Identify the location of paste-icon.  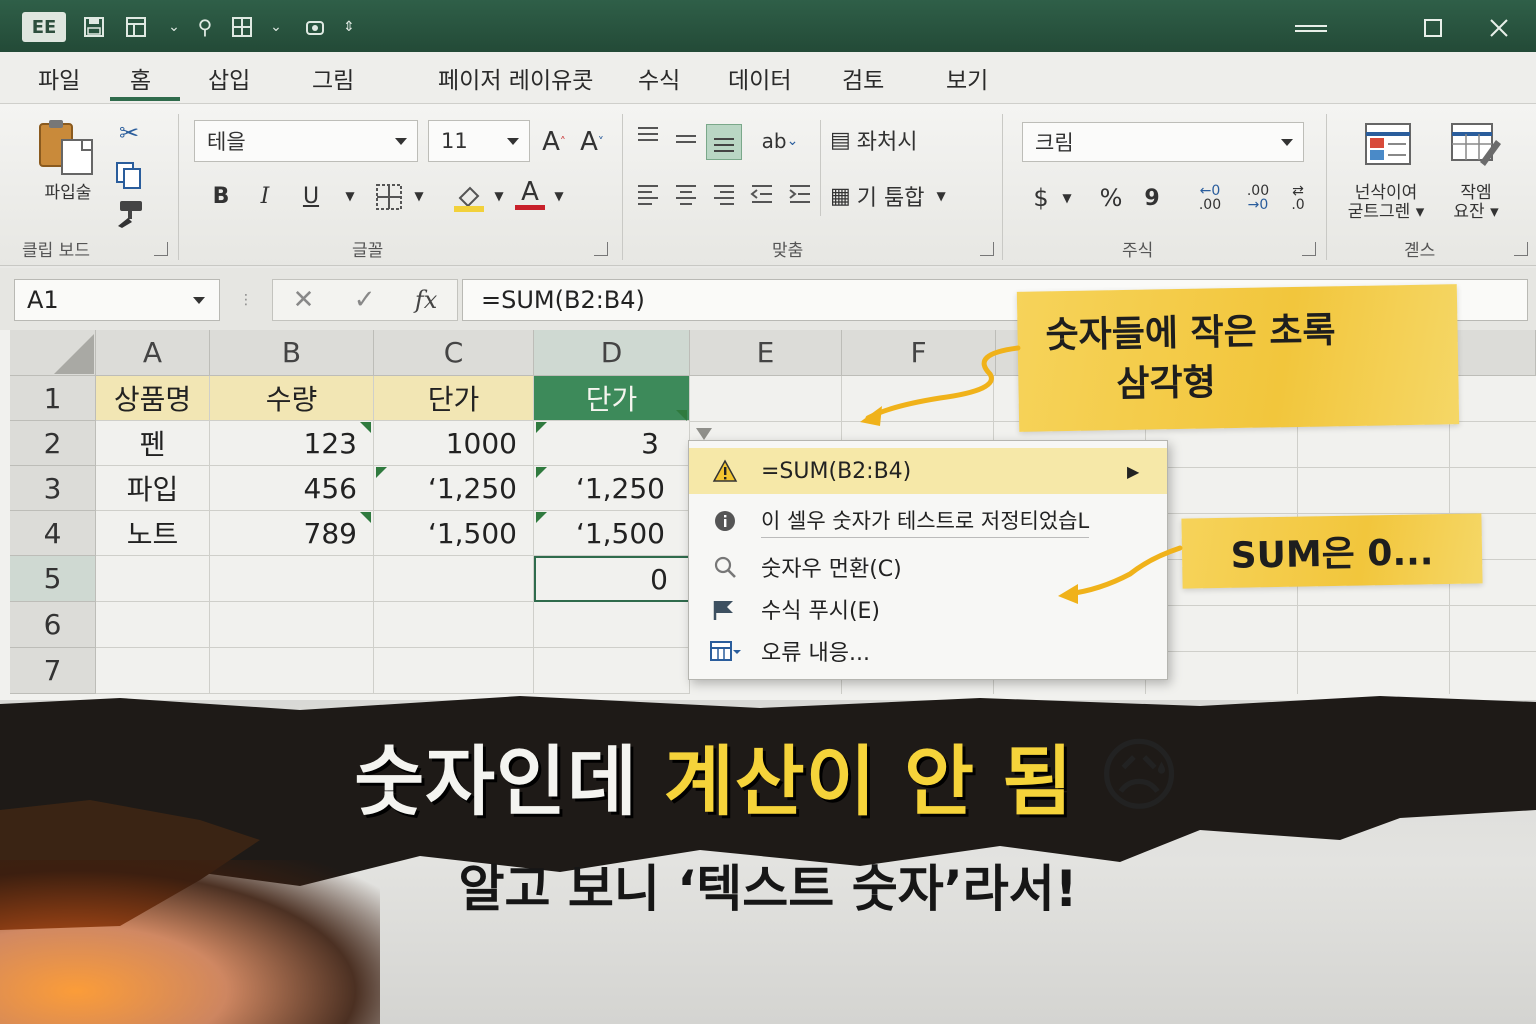
(67, 148).